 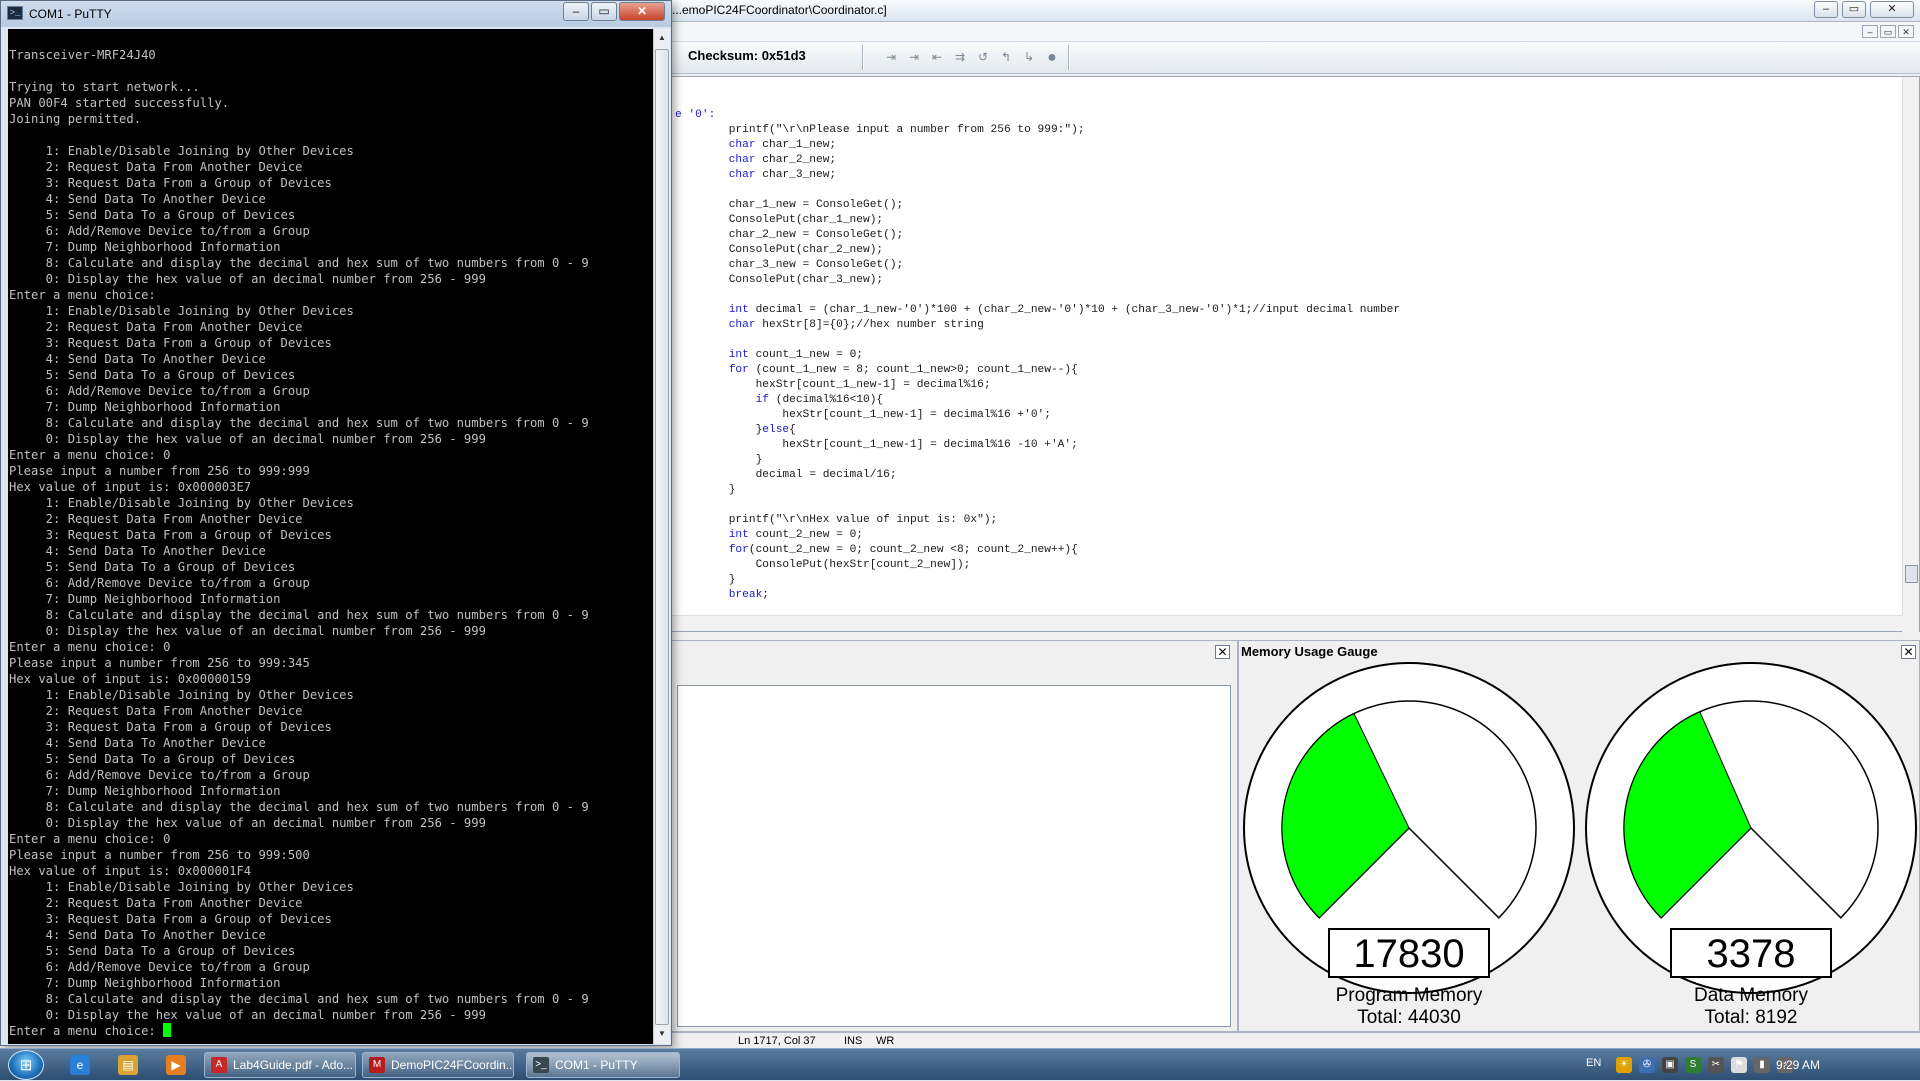 What do you see at coordinates (1647, 1065) in the screenshot?
I see `tray-icon-2: ✇` at bounding box center [1647, 1065].